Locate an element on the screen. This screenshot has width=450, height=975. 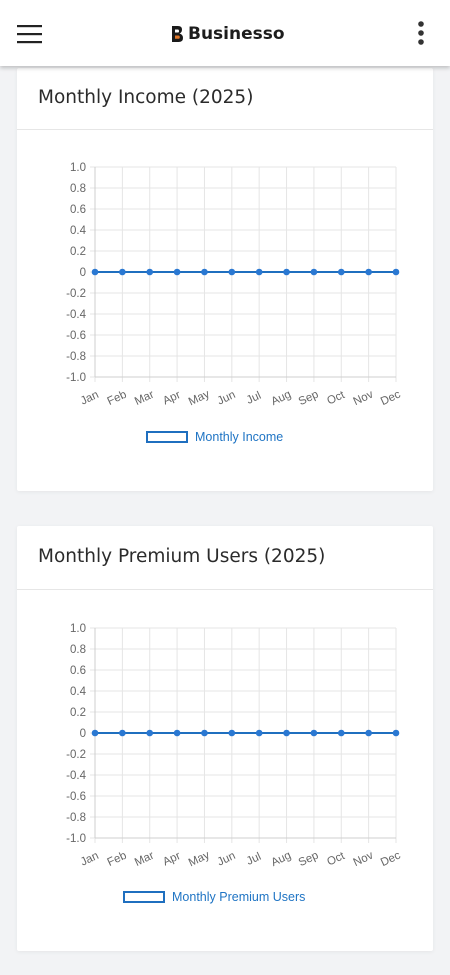
brand-name: Businesso is located at coordinates (236, 34).